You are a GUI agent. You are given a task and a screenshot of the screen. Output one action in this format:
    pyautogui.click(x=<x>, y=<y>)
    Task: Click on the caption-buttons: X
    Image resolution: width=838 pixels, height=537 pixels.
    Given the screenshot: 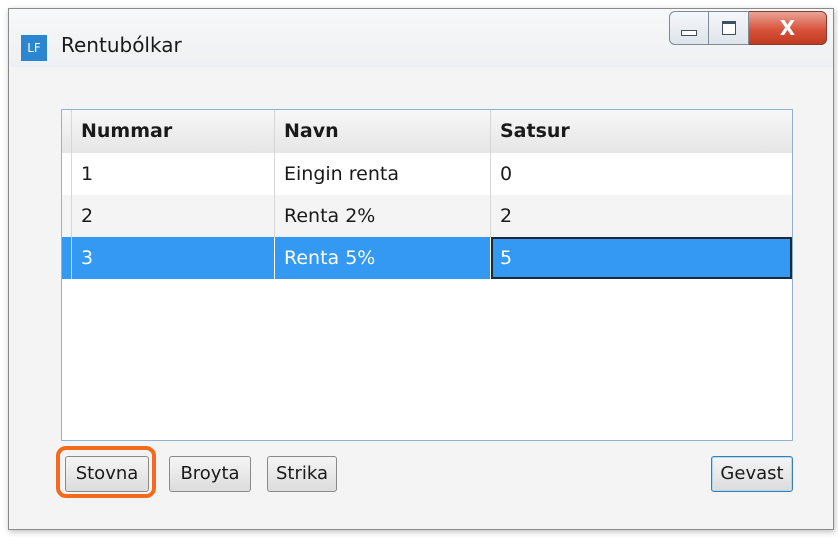 What is the action you would take?
    pyautogui.click(x=748, y=28)
    